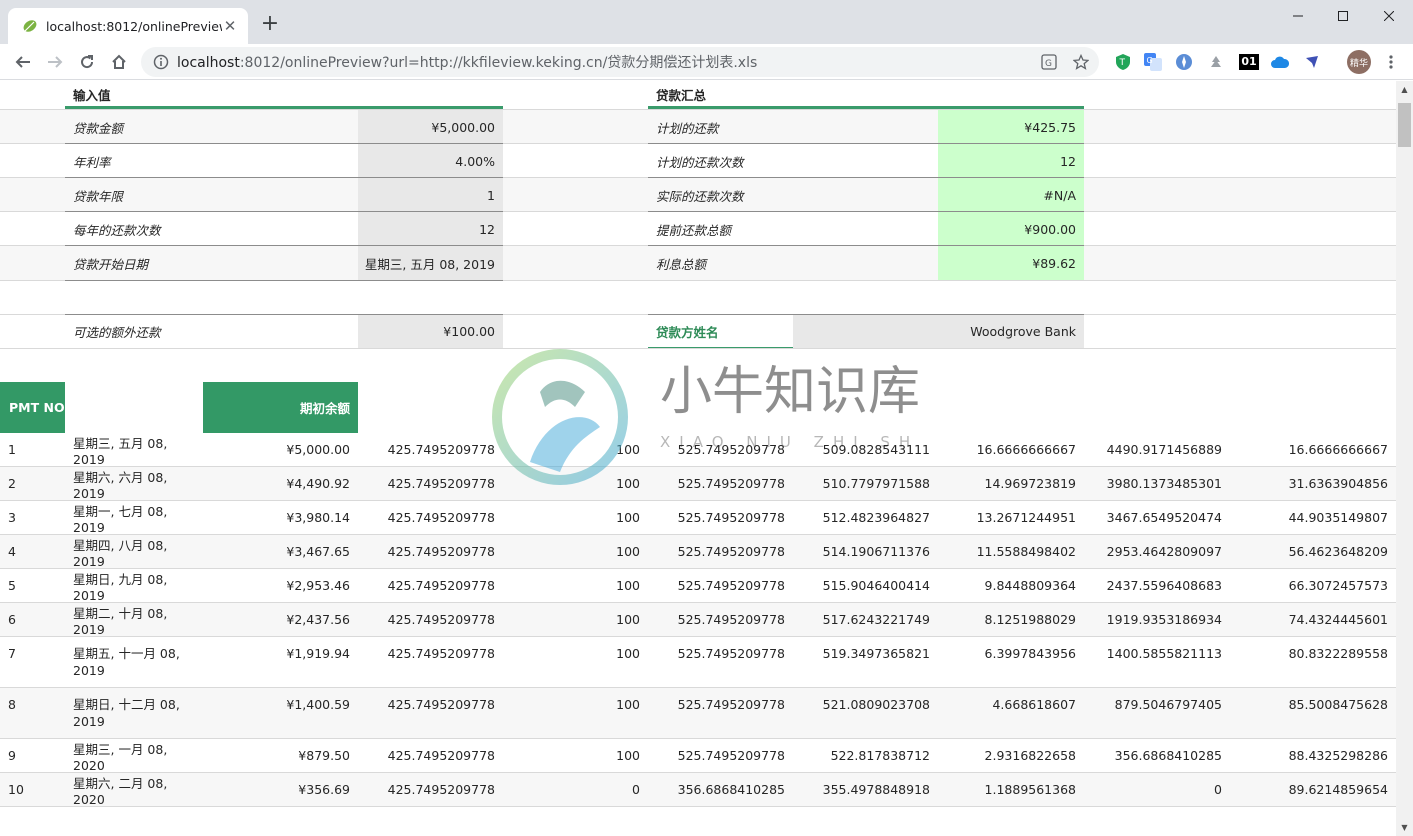 Image resolution: width=1413 pixels, height=836 pixels. Describe the element at coordinates (1184, 62) in the screenshot. I see `compass-extension-button` at that location.